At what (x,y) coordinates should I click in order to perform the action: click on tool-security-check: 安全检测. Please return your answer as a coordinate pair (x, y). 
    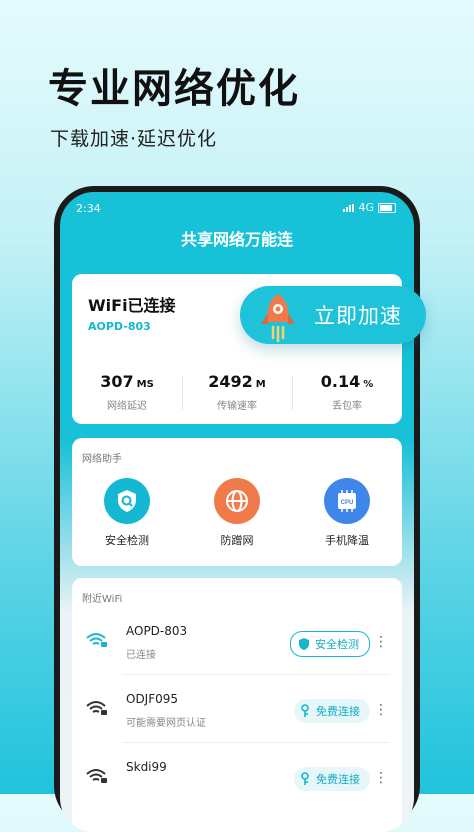
    Looking at the image, I should click on (127, 513).